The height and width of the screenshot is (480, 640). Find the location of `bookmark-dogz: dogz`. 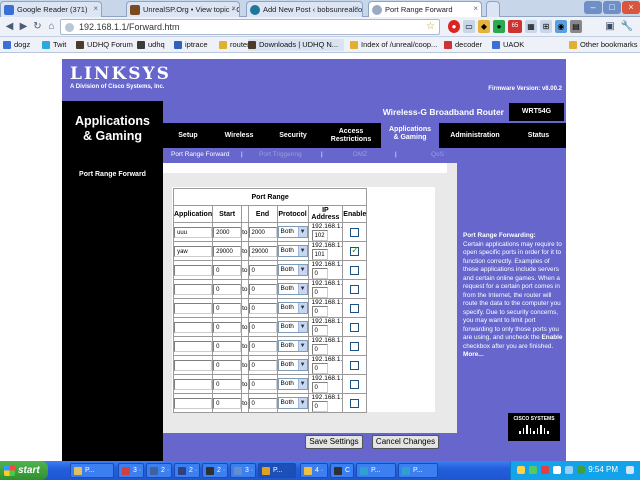

bookmark-dogz: dogz is located at coordinates (22, 45).